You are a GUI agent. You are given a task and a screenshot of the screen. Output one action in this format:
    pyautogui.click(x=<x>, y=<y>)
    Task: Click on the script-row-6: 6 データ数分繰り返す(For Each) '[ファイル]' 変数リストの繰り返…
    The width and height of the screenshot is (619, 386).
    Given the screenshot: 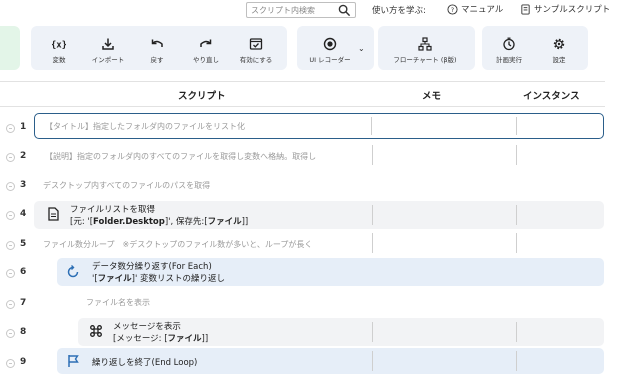 What is the action you would take?
    pyautogui.click(x=302, y=272)
    